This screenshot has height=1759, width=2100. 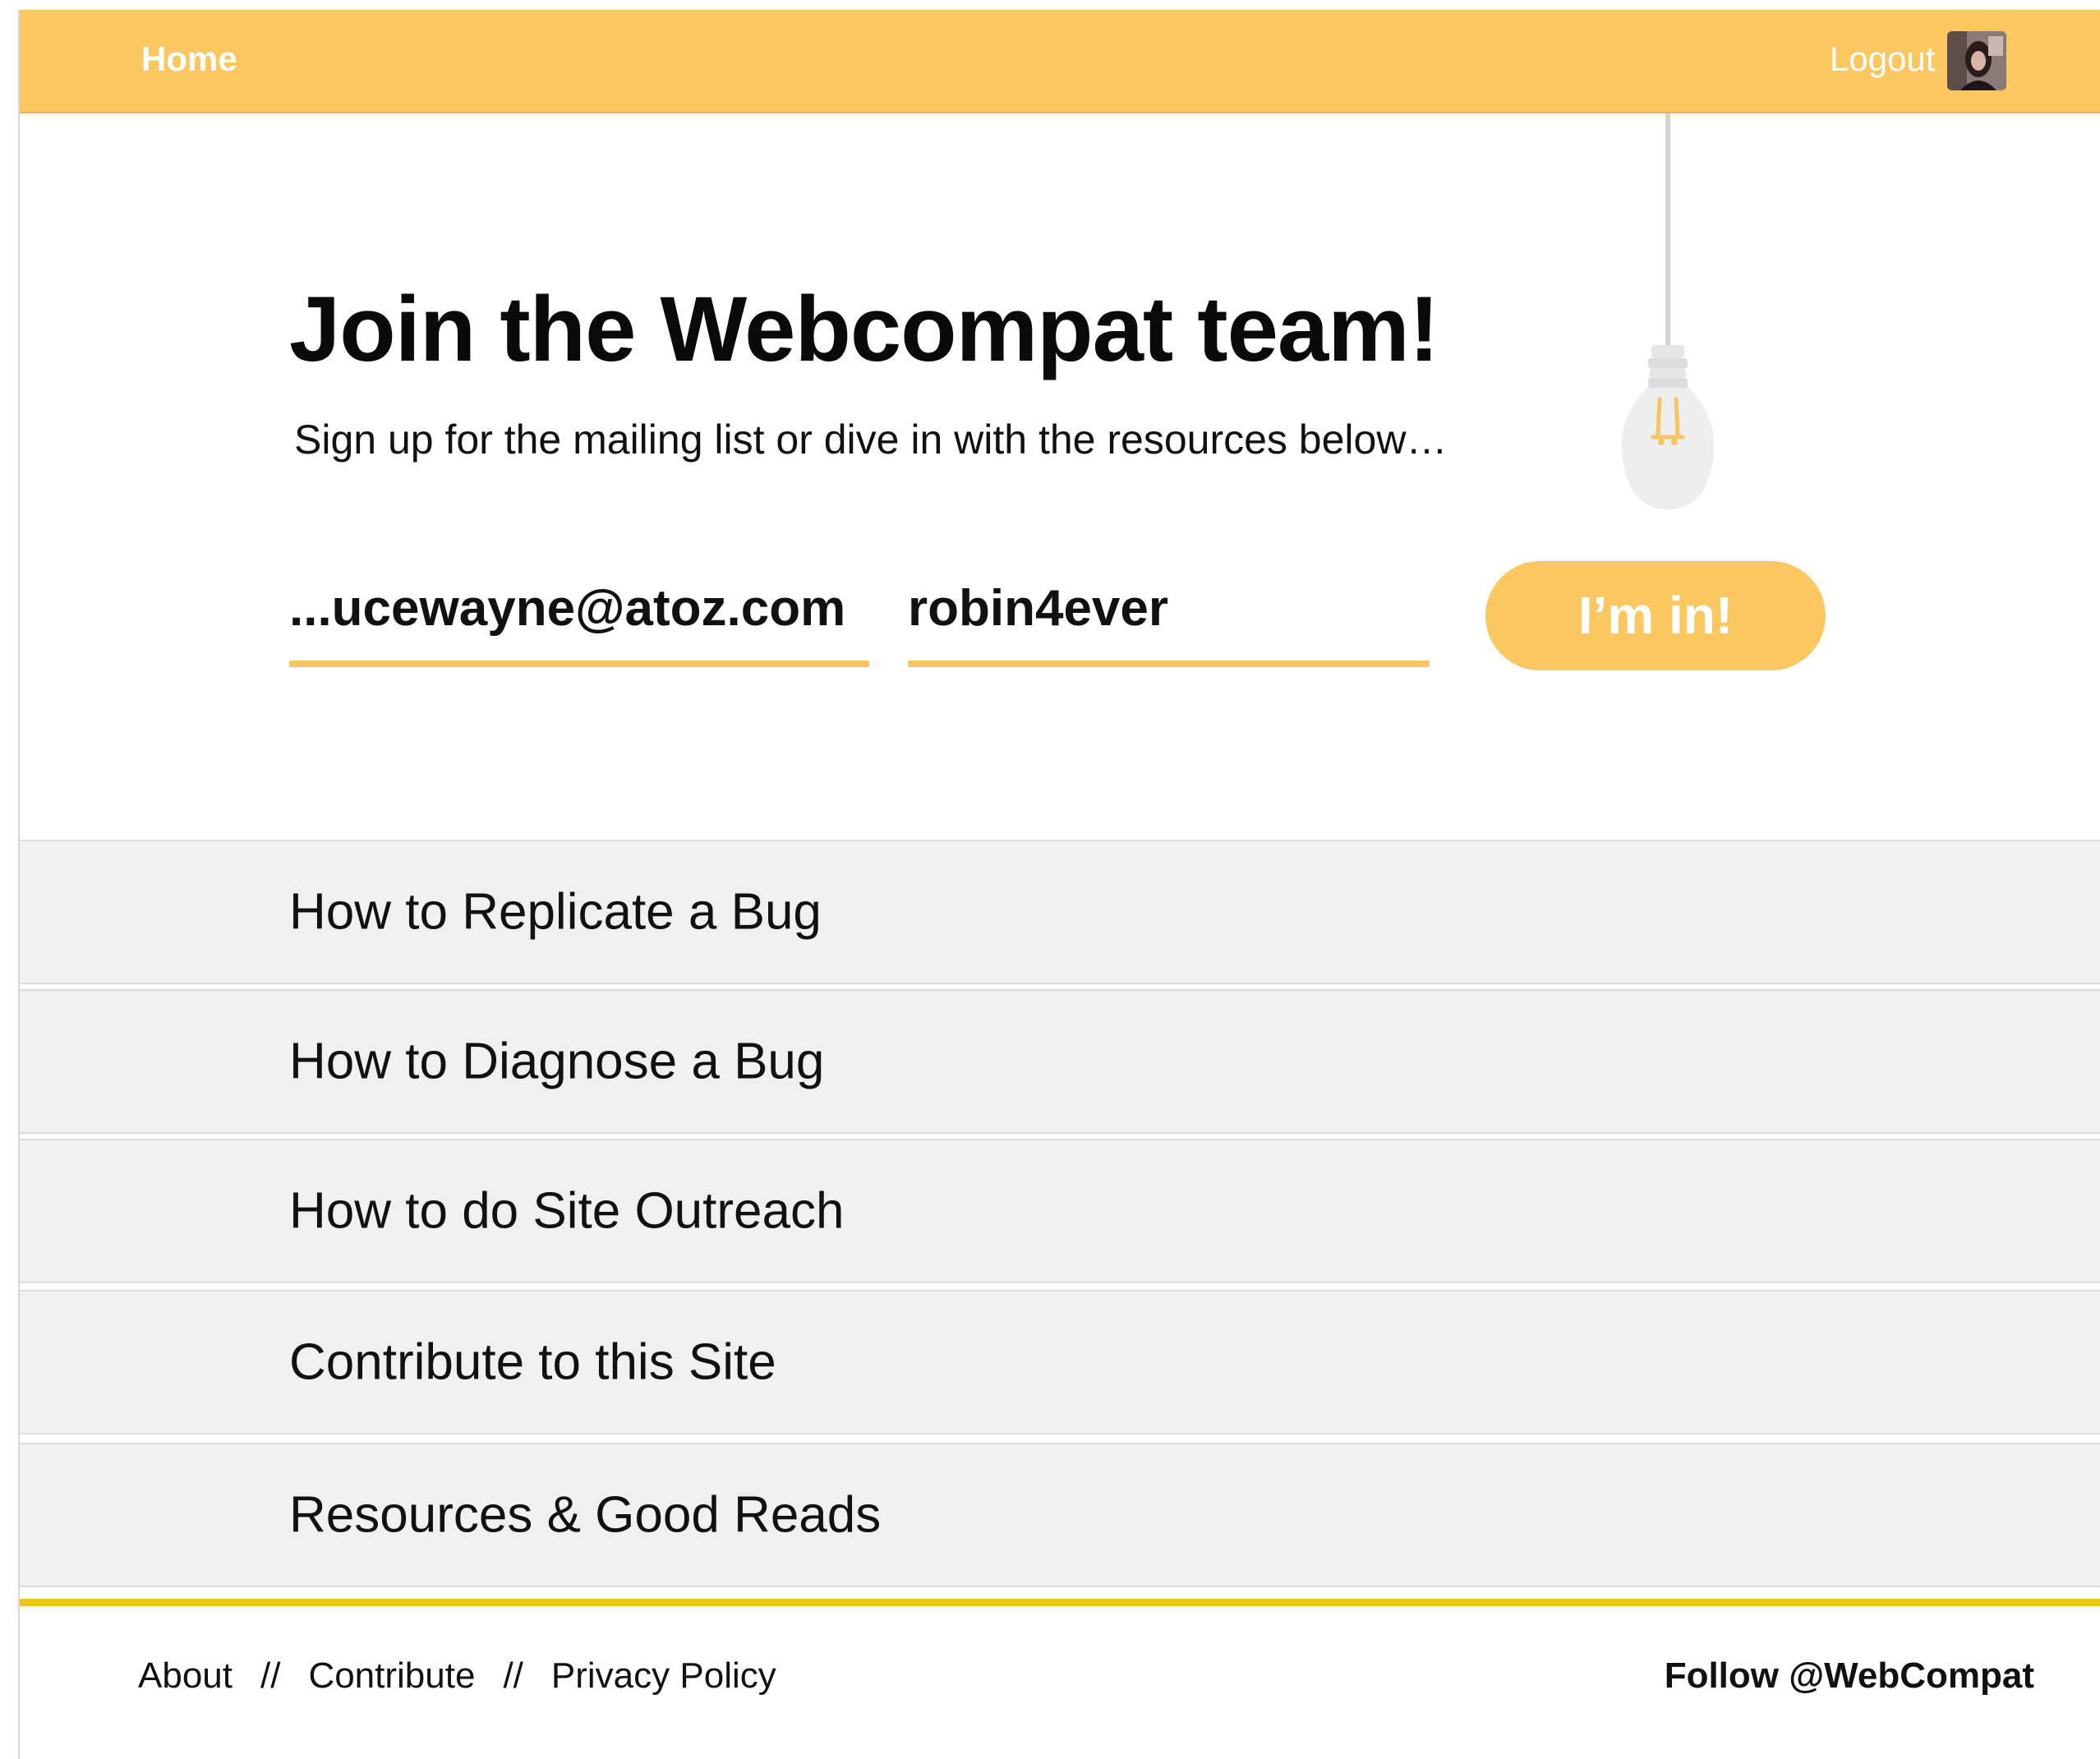 I want to click on footer-links: About // Contribute // Privacy Policy, so click(x=457, y=1676).